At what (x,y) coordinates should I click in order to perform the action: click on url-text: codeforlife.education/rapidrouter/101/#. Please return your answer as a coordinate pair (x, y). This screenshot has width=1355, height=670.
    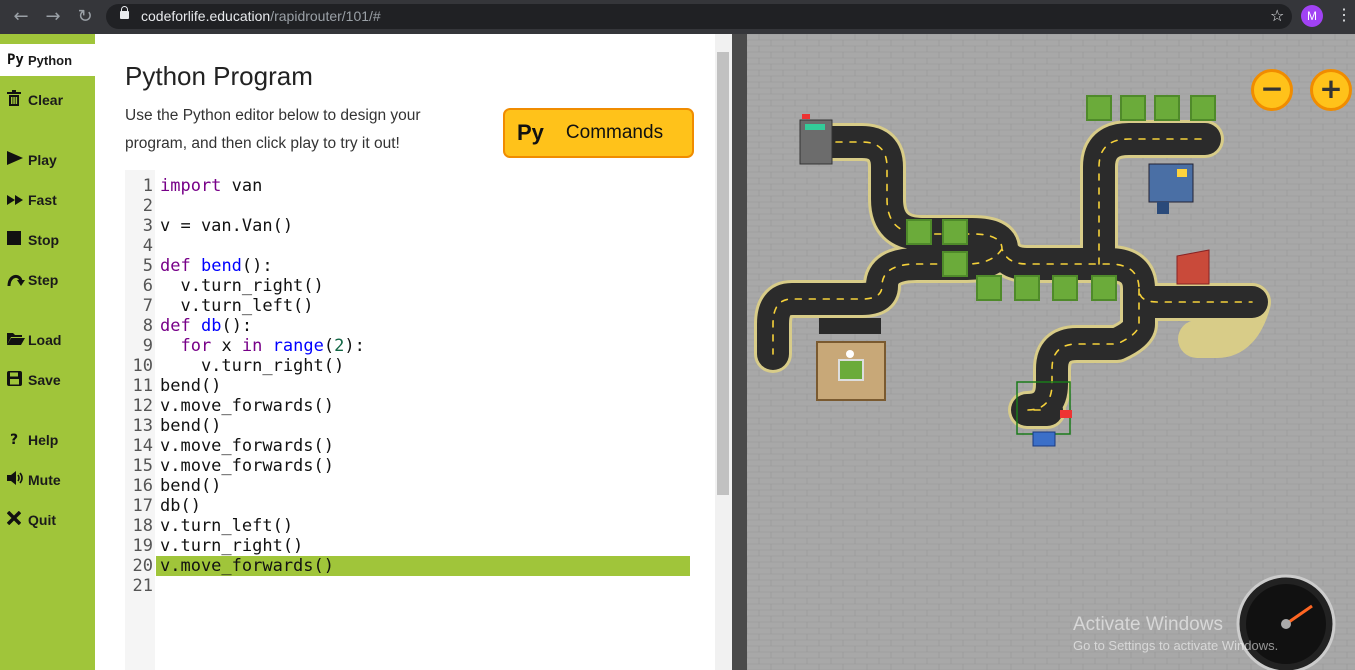
    Looking at the image, I should click on (261, 16).